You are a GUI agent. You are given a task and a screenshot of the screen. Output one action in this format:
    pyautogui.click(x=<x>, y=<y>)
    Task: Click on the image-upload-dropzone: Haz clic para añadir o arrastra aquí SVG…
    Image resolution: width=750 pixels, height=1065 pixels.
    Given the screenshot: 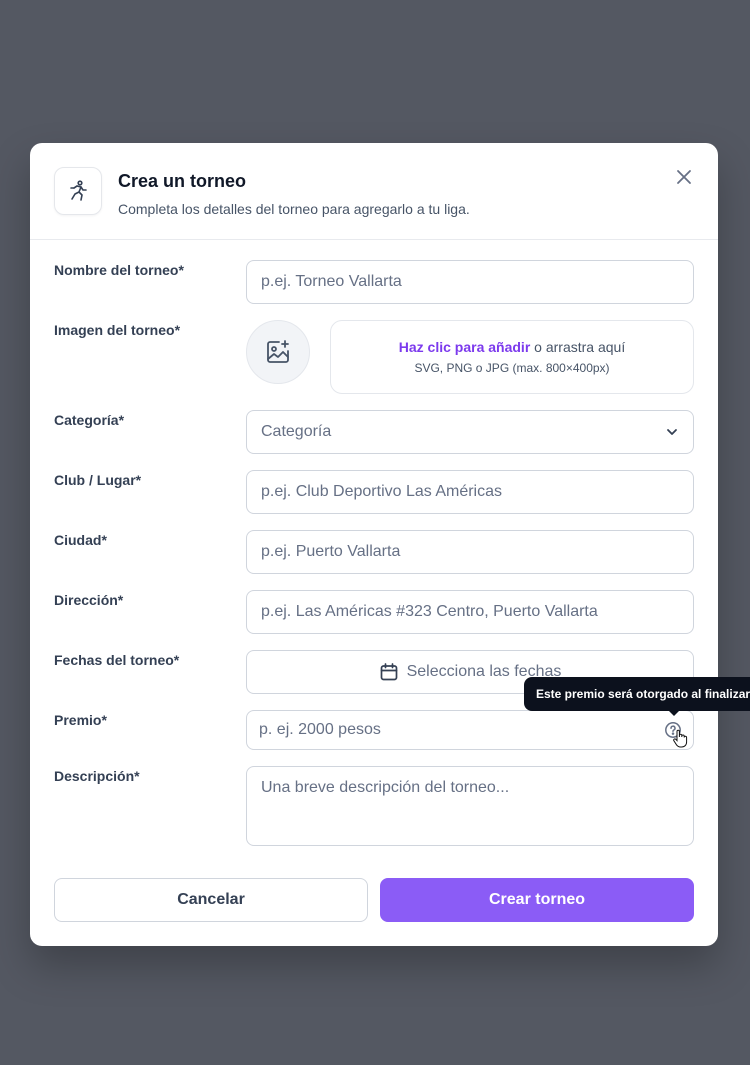 What is the action you would take?
    pyautogui.click(x=512, y=357)
    